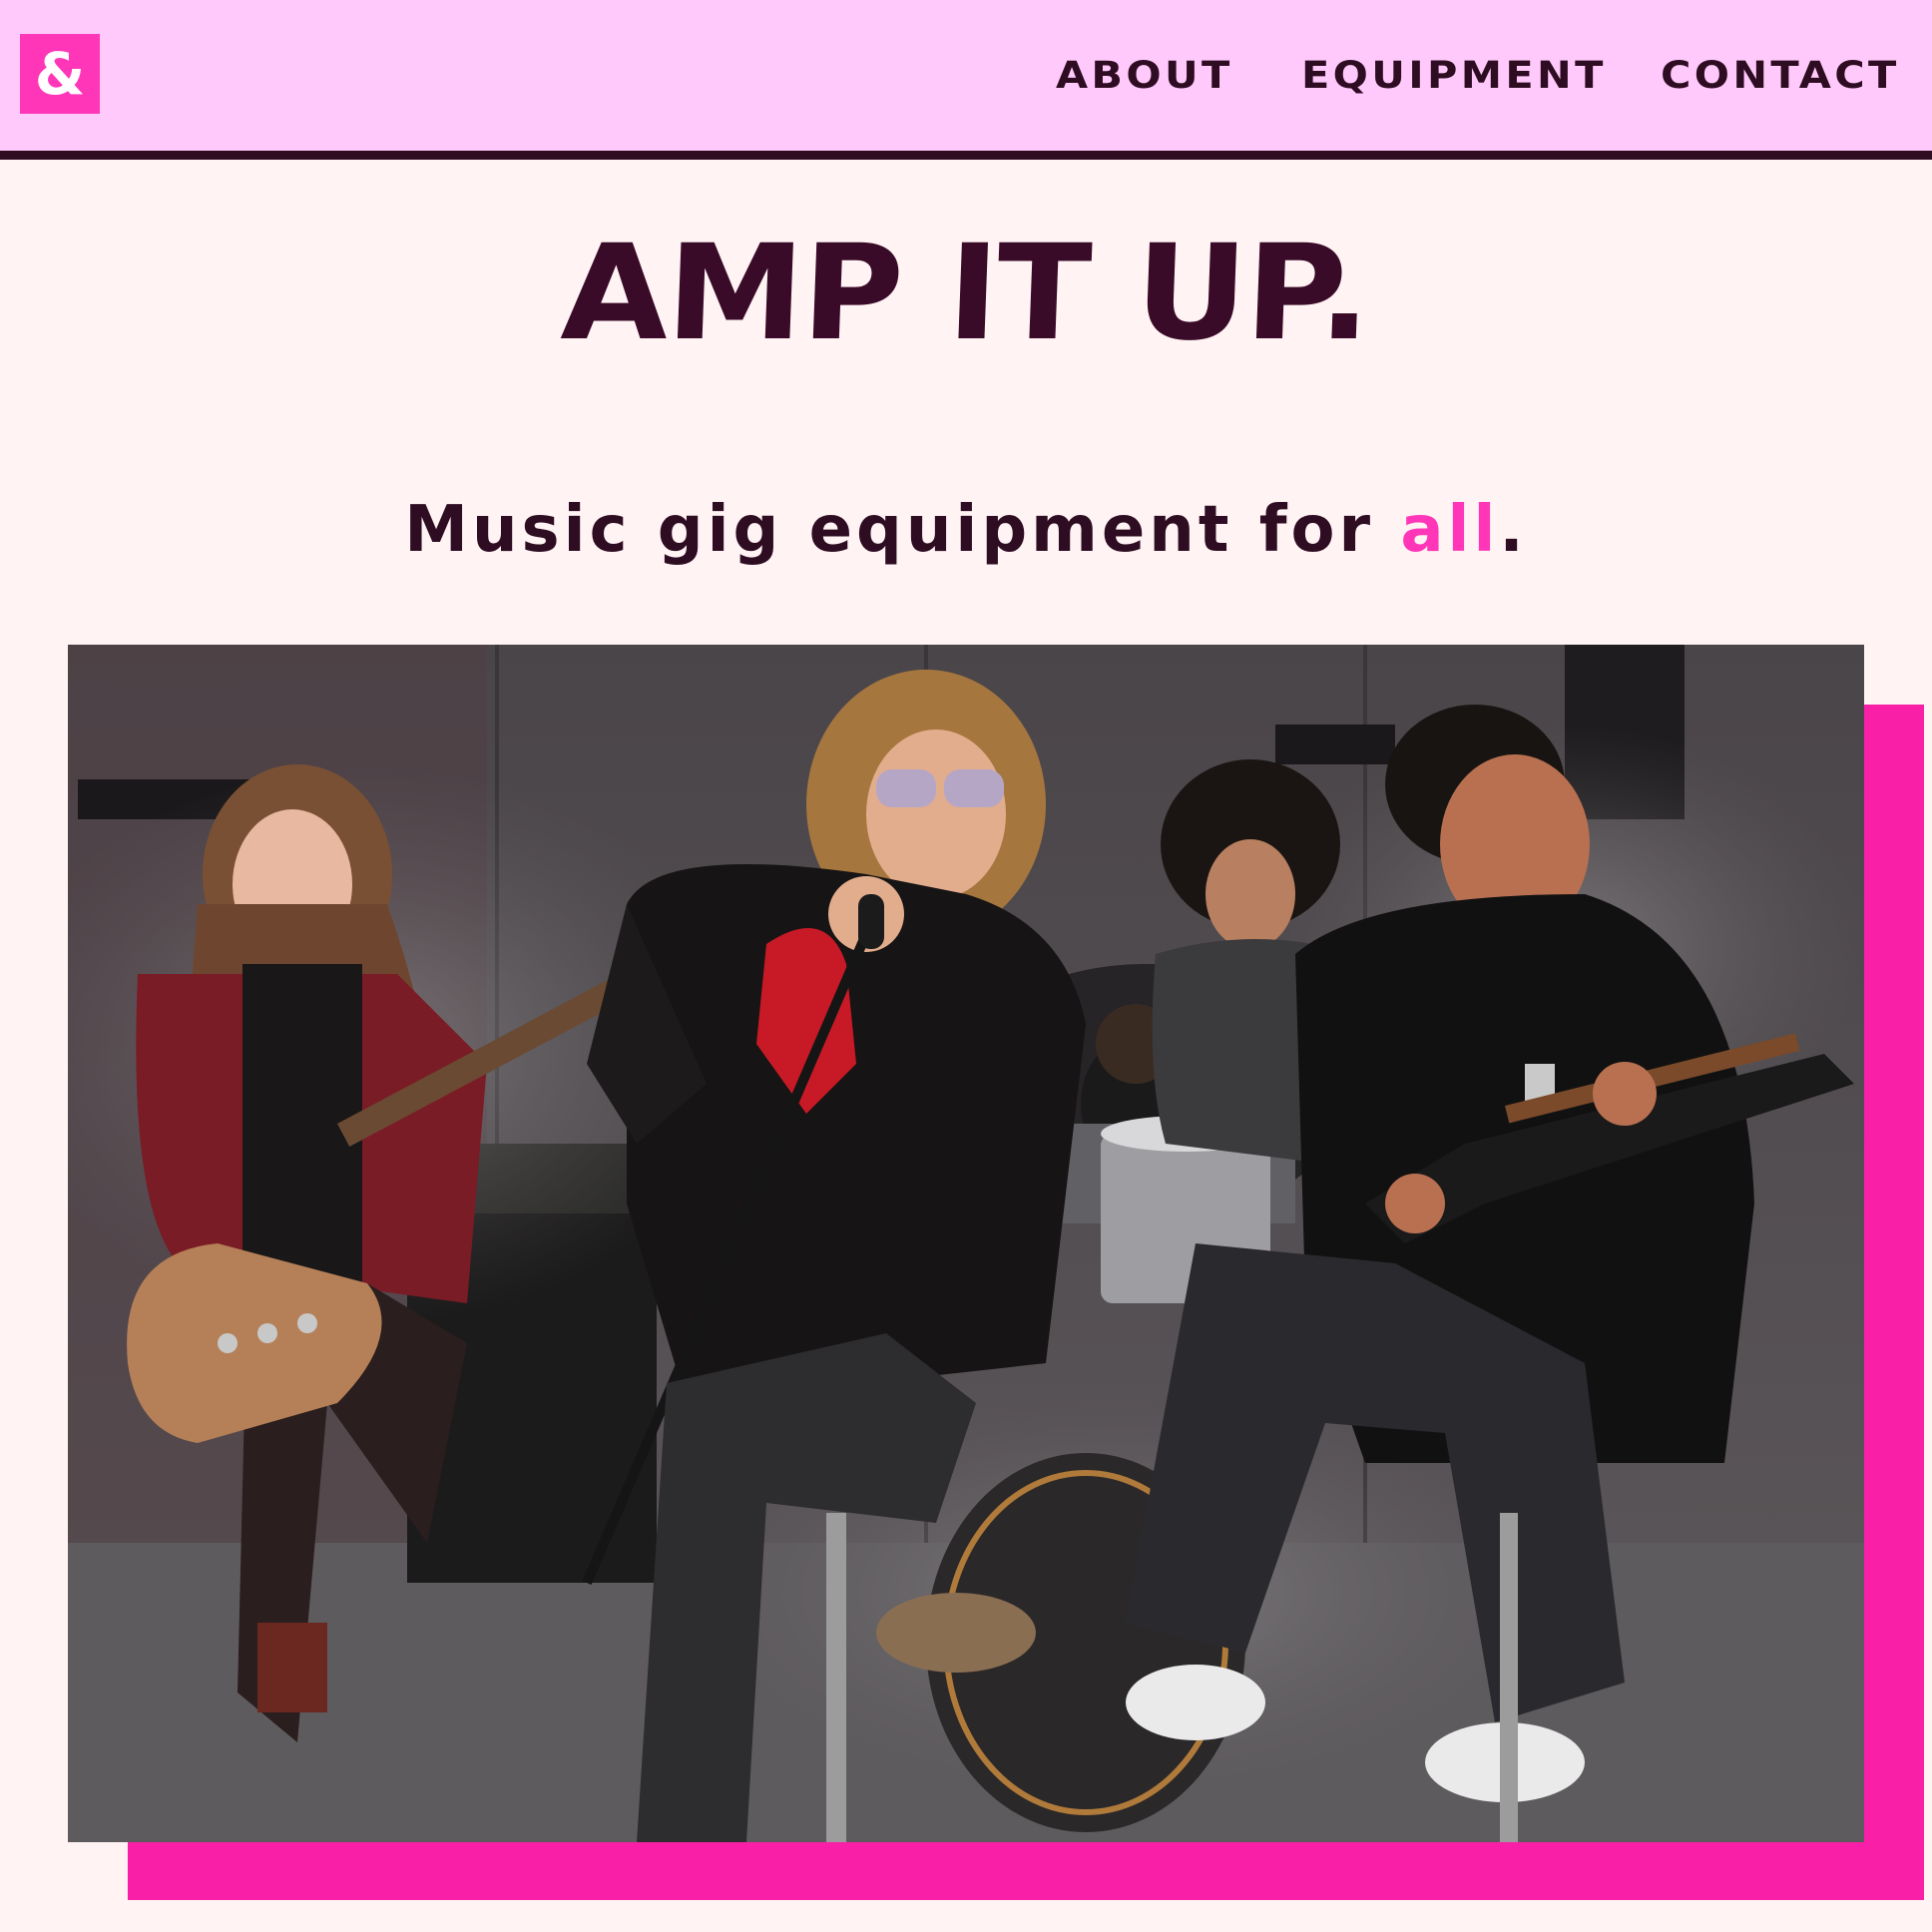 The height and width of the screenshot is (1932, 1932). I want to click on hero-title-text: AMP IT UP., so click(966, 293).